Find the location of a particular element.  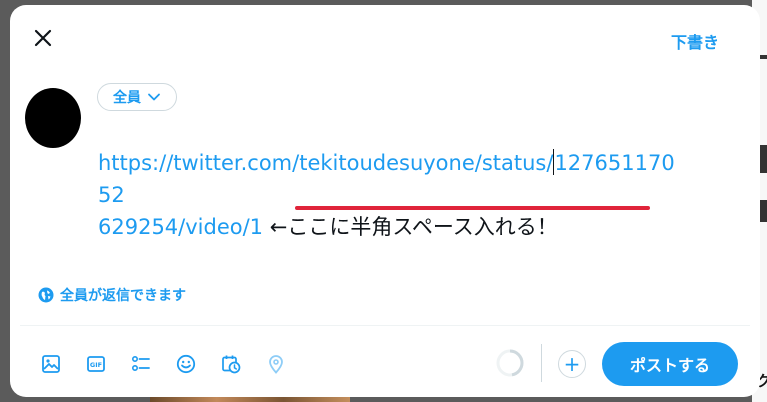

location-icon is located at coordinates (276, 364).